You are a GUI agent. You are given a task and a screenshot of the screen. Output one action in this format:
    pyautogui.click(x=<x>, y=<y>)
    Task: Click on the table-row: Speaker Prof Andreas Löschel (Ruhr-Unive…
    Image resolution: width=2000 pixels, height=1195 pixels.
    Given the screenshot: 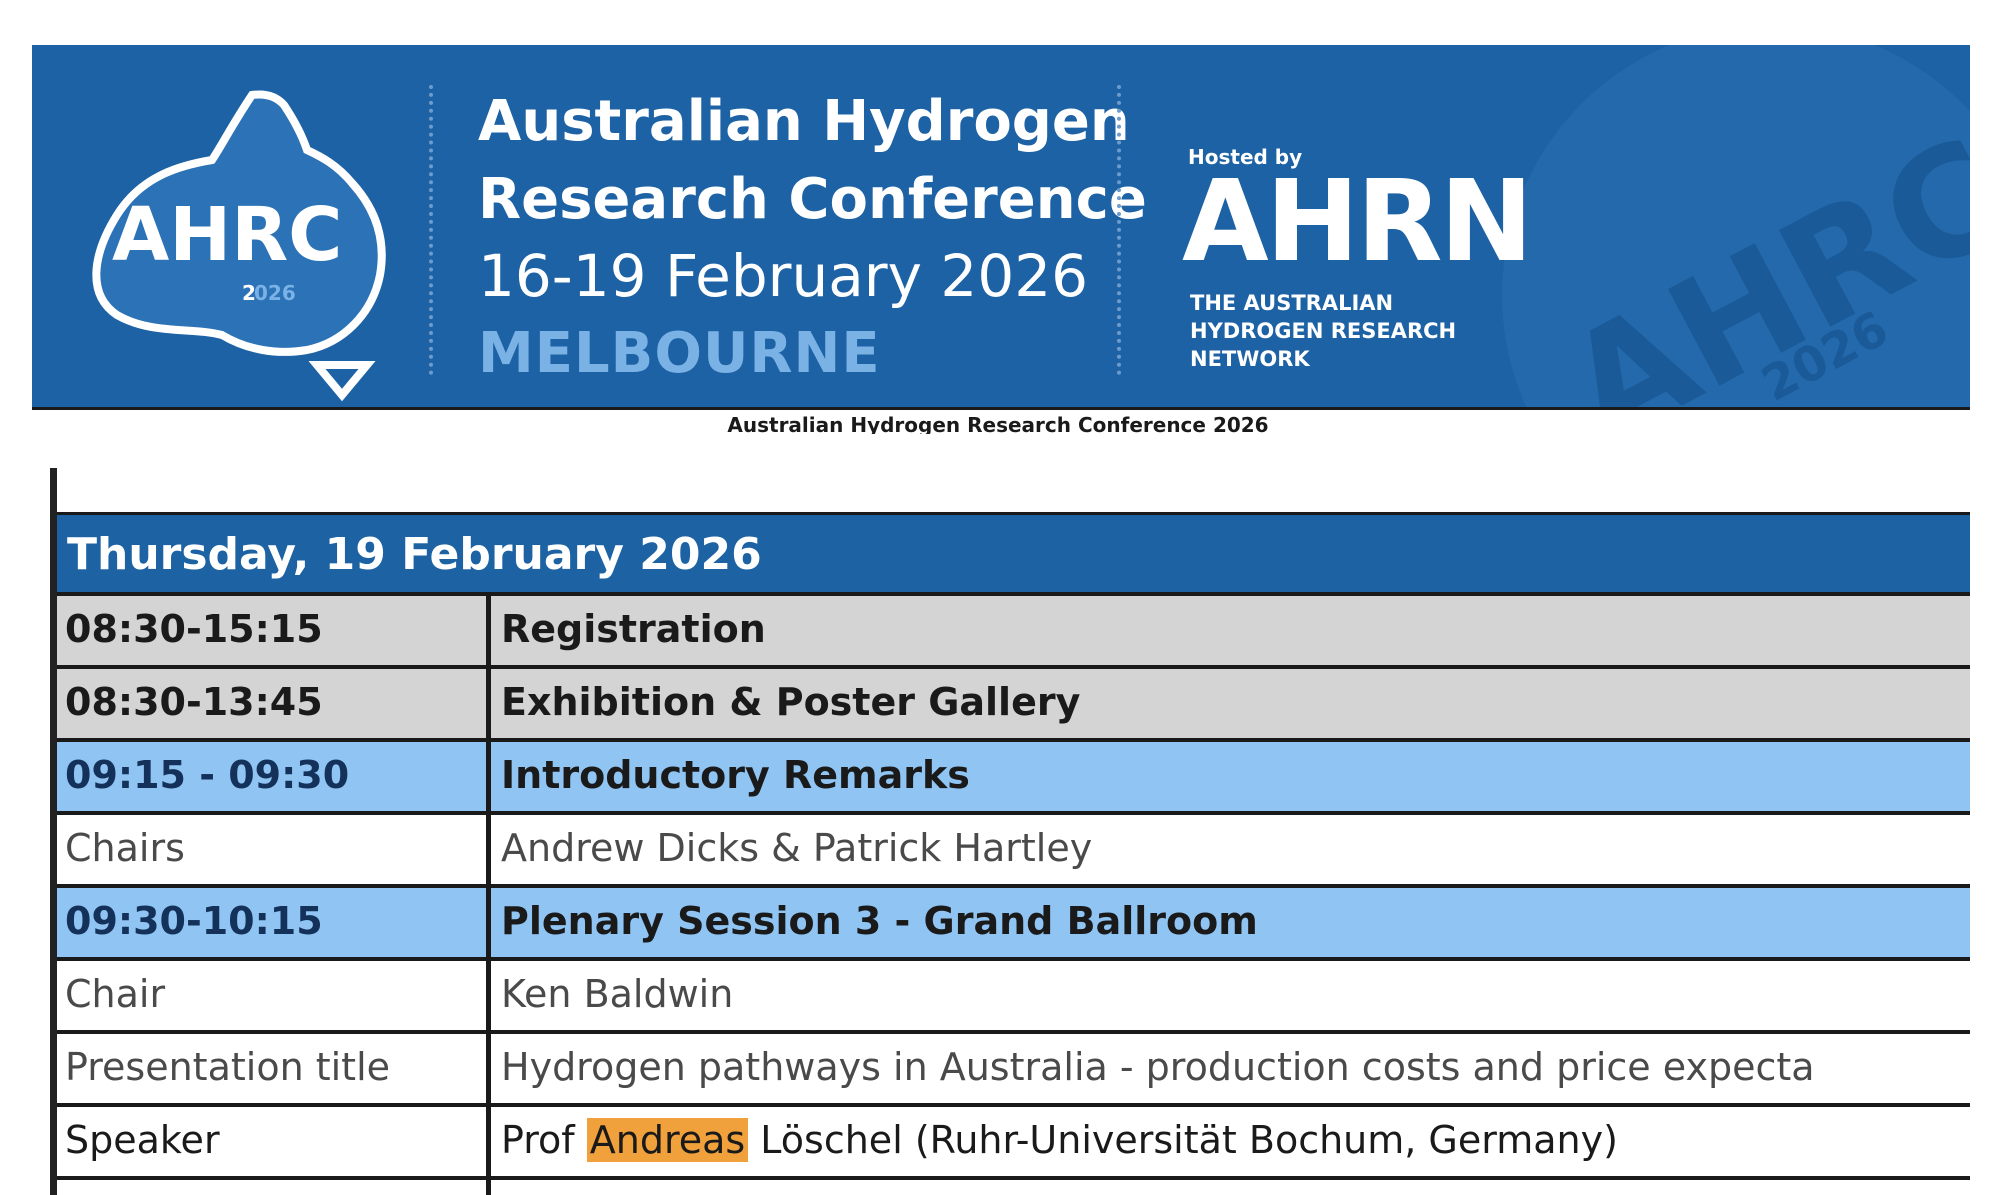 What is the action you would take?
    pyautogui.click(x=1013, y=1139)
    